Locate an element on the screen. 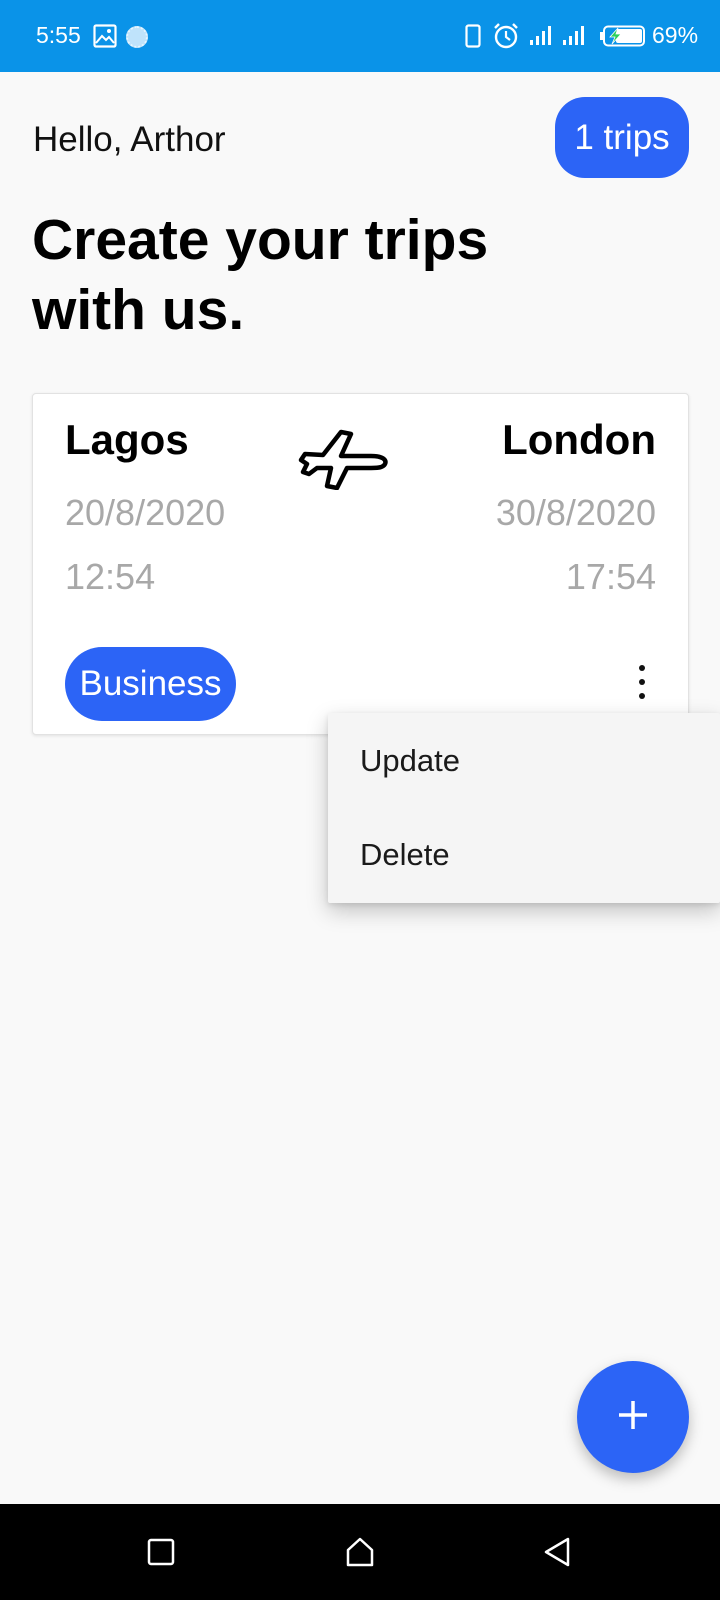  departure-time: 12:54 is located at coordinates (110, 576).